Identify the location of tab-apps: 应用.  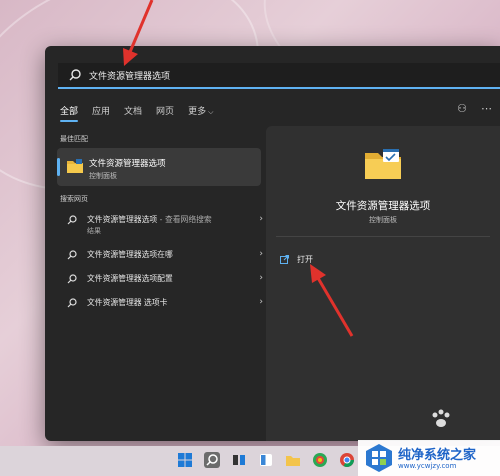
(101, 112).